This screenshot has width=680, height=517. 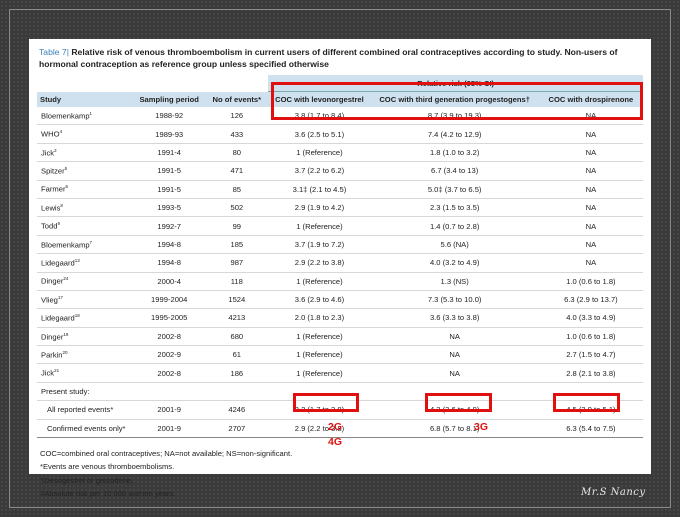 I want to click on reference-number: 9, so click(x=58, y=224).